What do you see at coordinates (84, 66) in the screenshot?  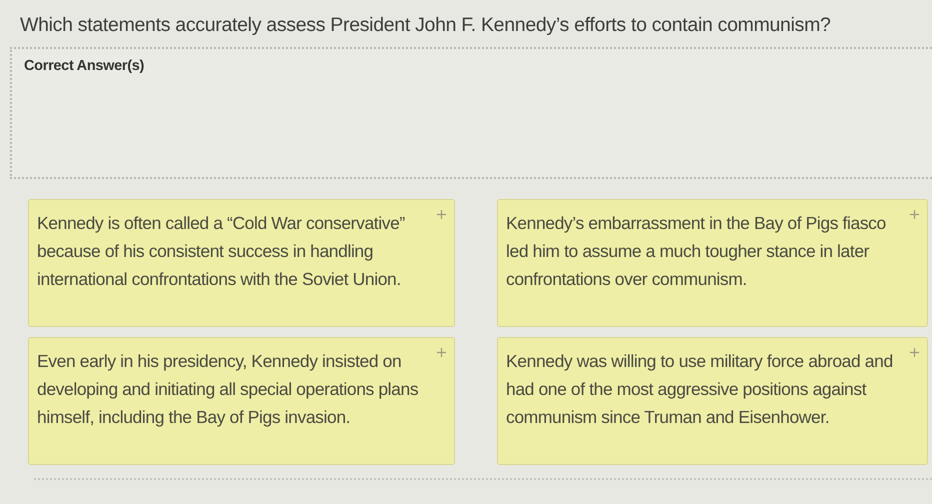 I see `drop-zone-label: Correct Answer(s)` at bounding box center [84, 66].